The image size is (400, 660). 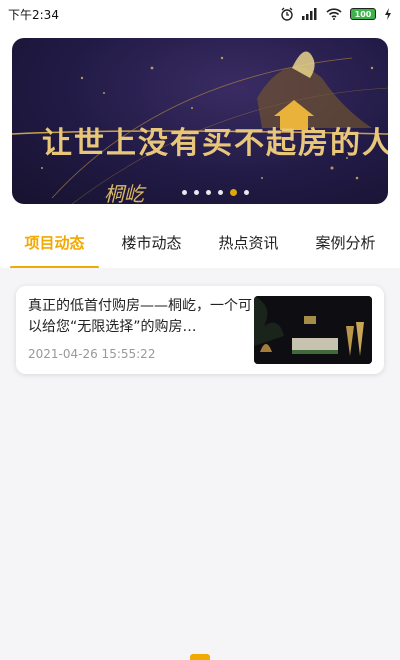 I want to click on carousel-dot-active, so click(x=233, y=192).